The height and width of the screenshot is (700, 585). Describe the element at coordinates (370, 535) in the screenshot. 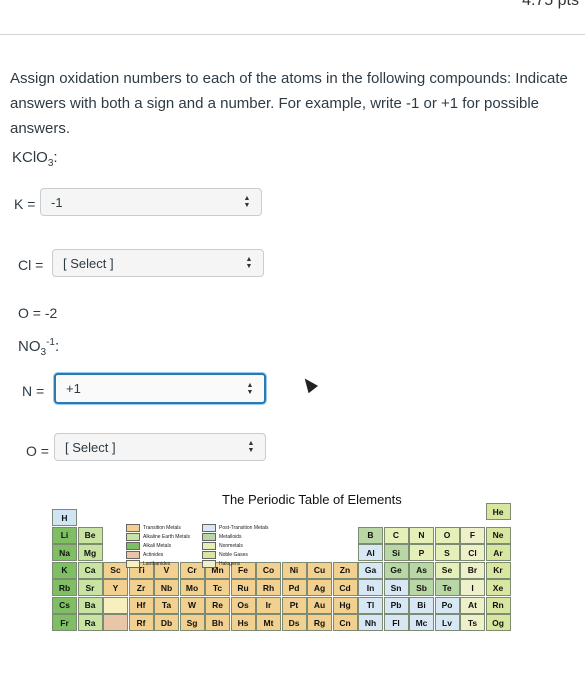

I see `element-b: B` at that location.